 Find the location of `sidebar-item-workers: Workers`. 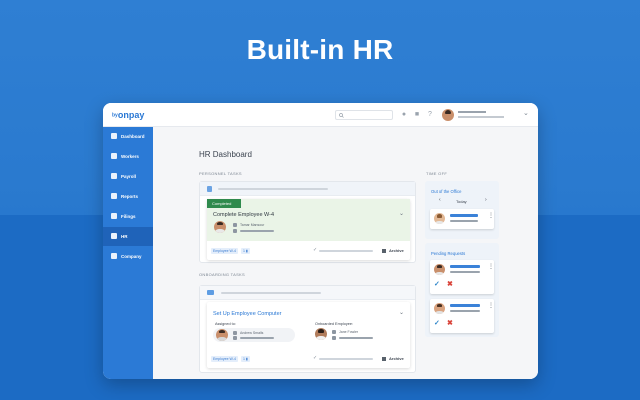

sidebar-item-workers: Workers is located at coordinates (128, 156).